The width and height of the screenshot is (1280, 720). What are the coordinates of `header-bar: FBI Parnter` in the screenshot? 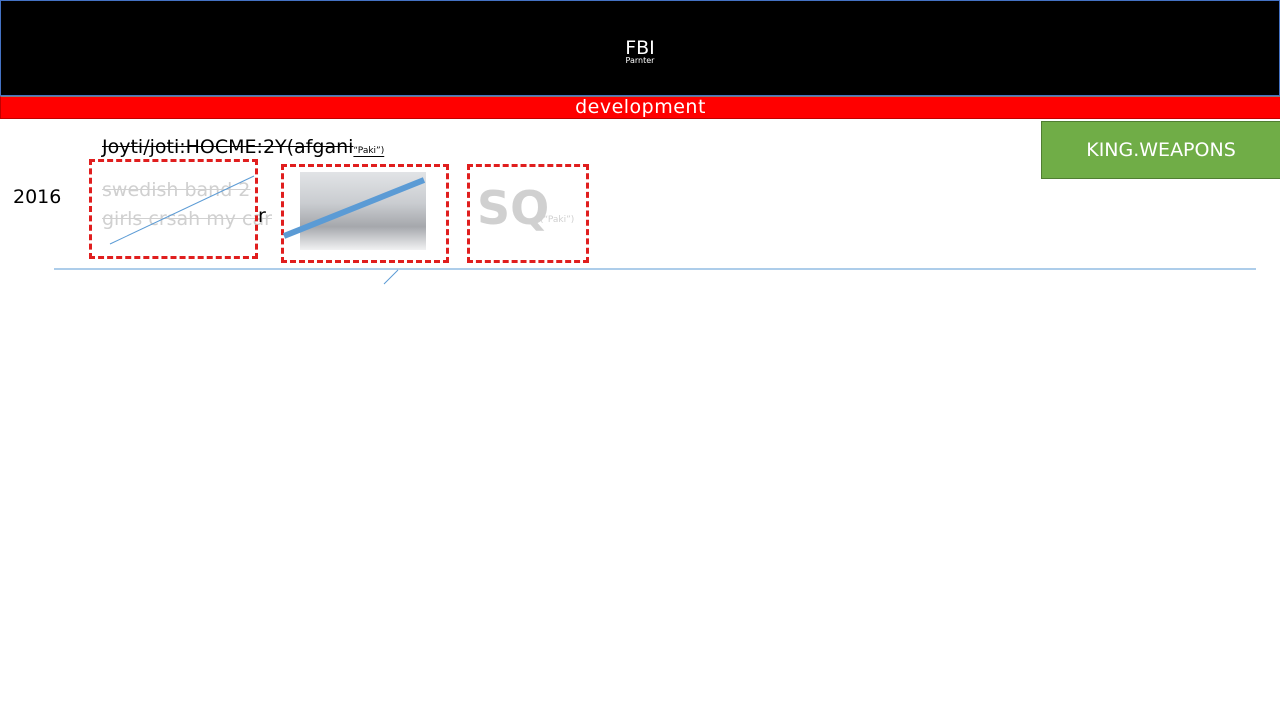 It's located at (640, 48).